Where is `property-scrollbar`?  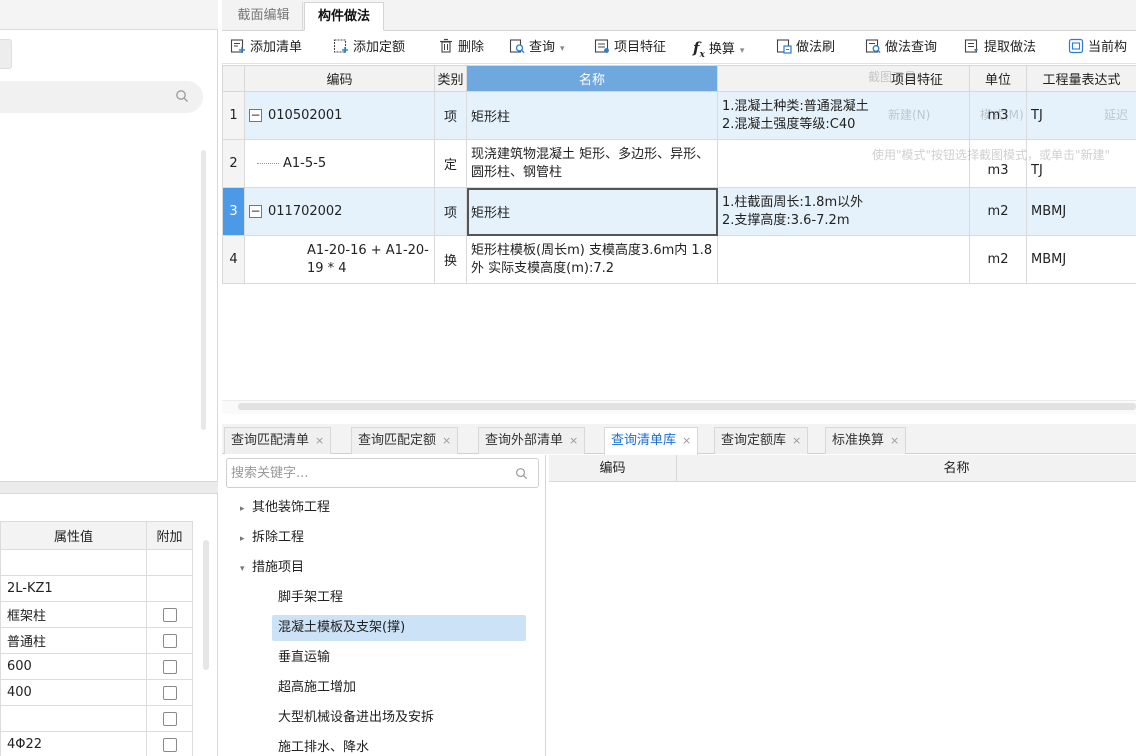 property-scrollbar is located at coordinates (206, 605).